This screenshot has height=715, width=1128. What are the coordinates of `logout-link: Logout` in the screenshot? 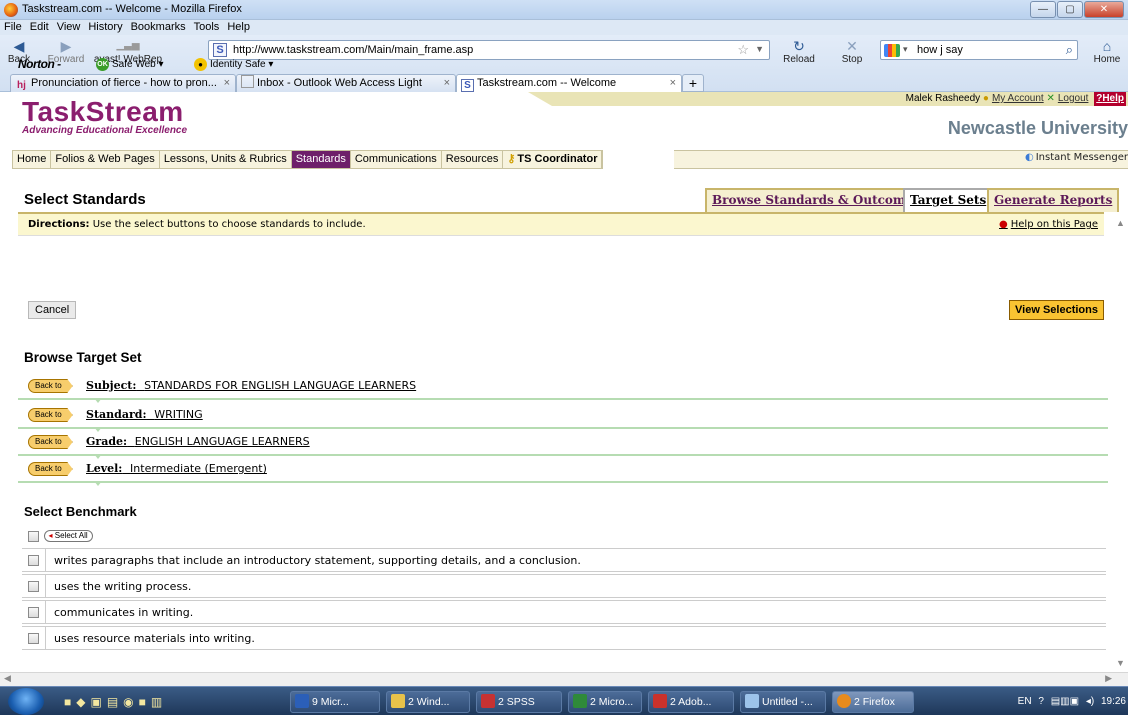 It's located at (1073, 98).